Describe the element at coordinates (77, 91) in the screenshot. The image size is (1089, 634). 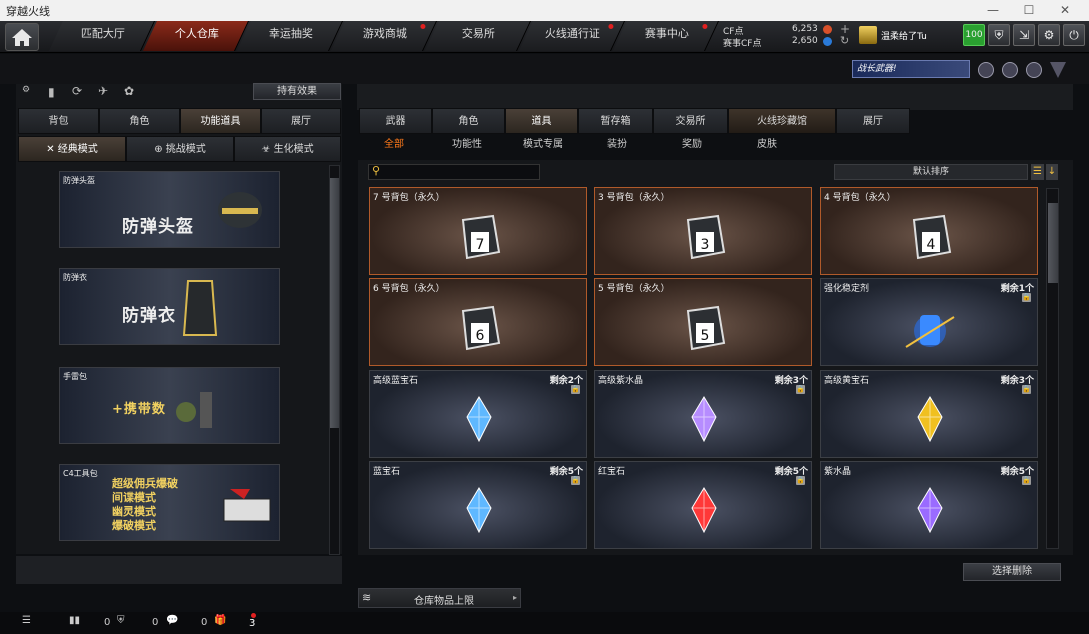
I see `sync-icon: ⟳` at that location.